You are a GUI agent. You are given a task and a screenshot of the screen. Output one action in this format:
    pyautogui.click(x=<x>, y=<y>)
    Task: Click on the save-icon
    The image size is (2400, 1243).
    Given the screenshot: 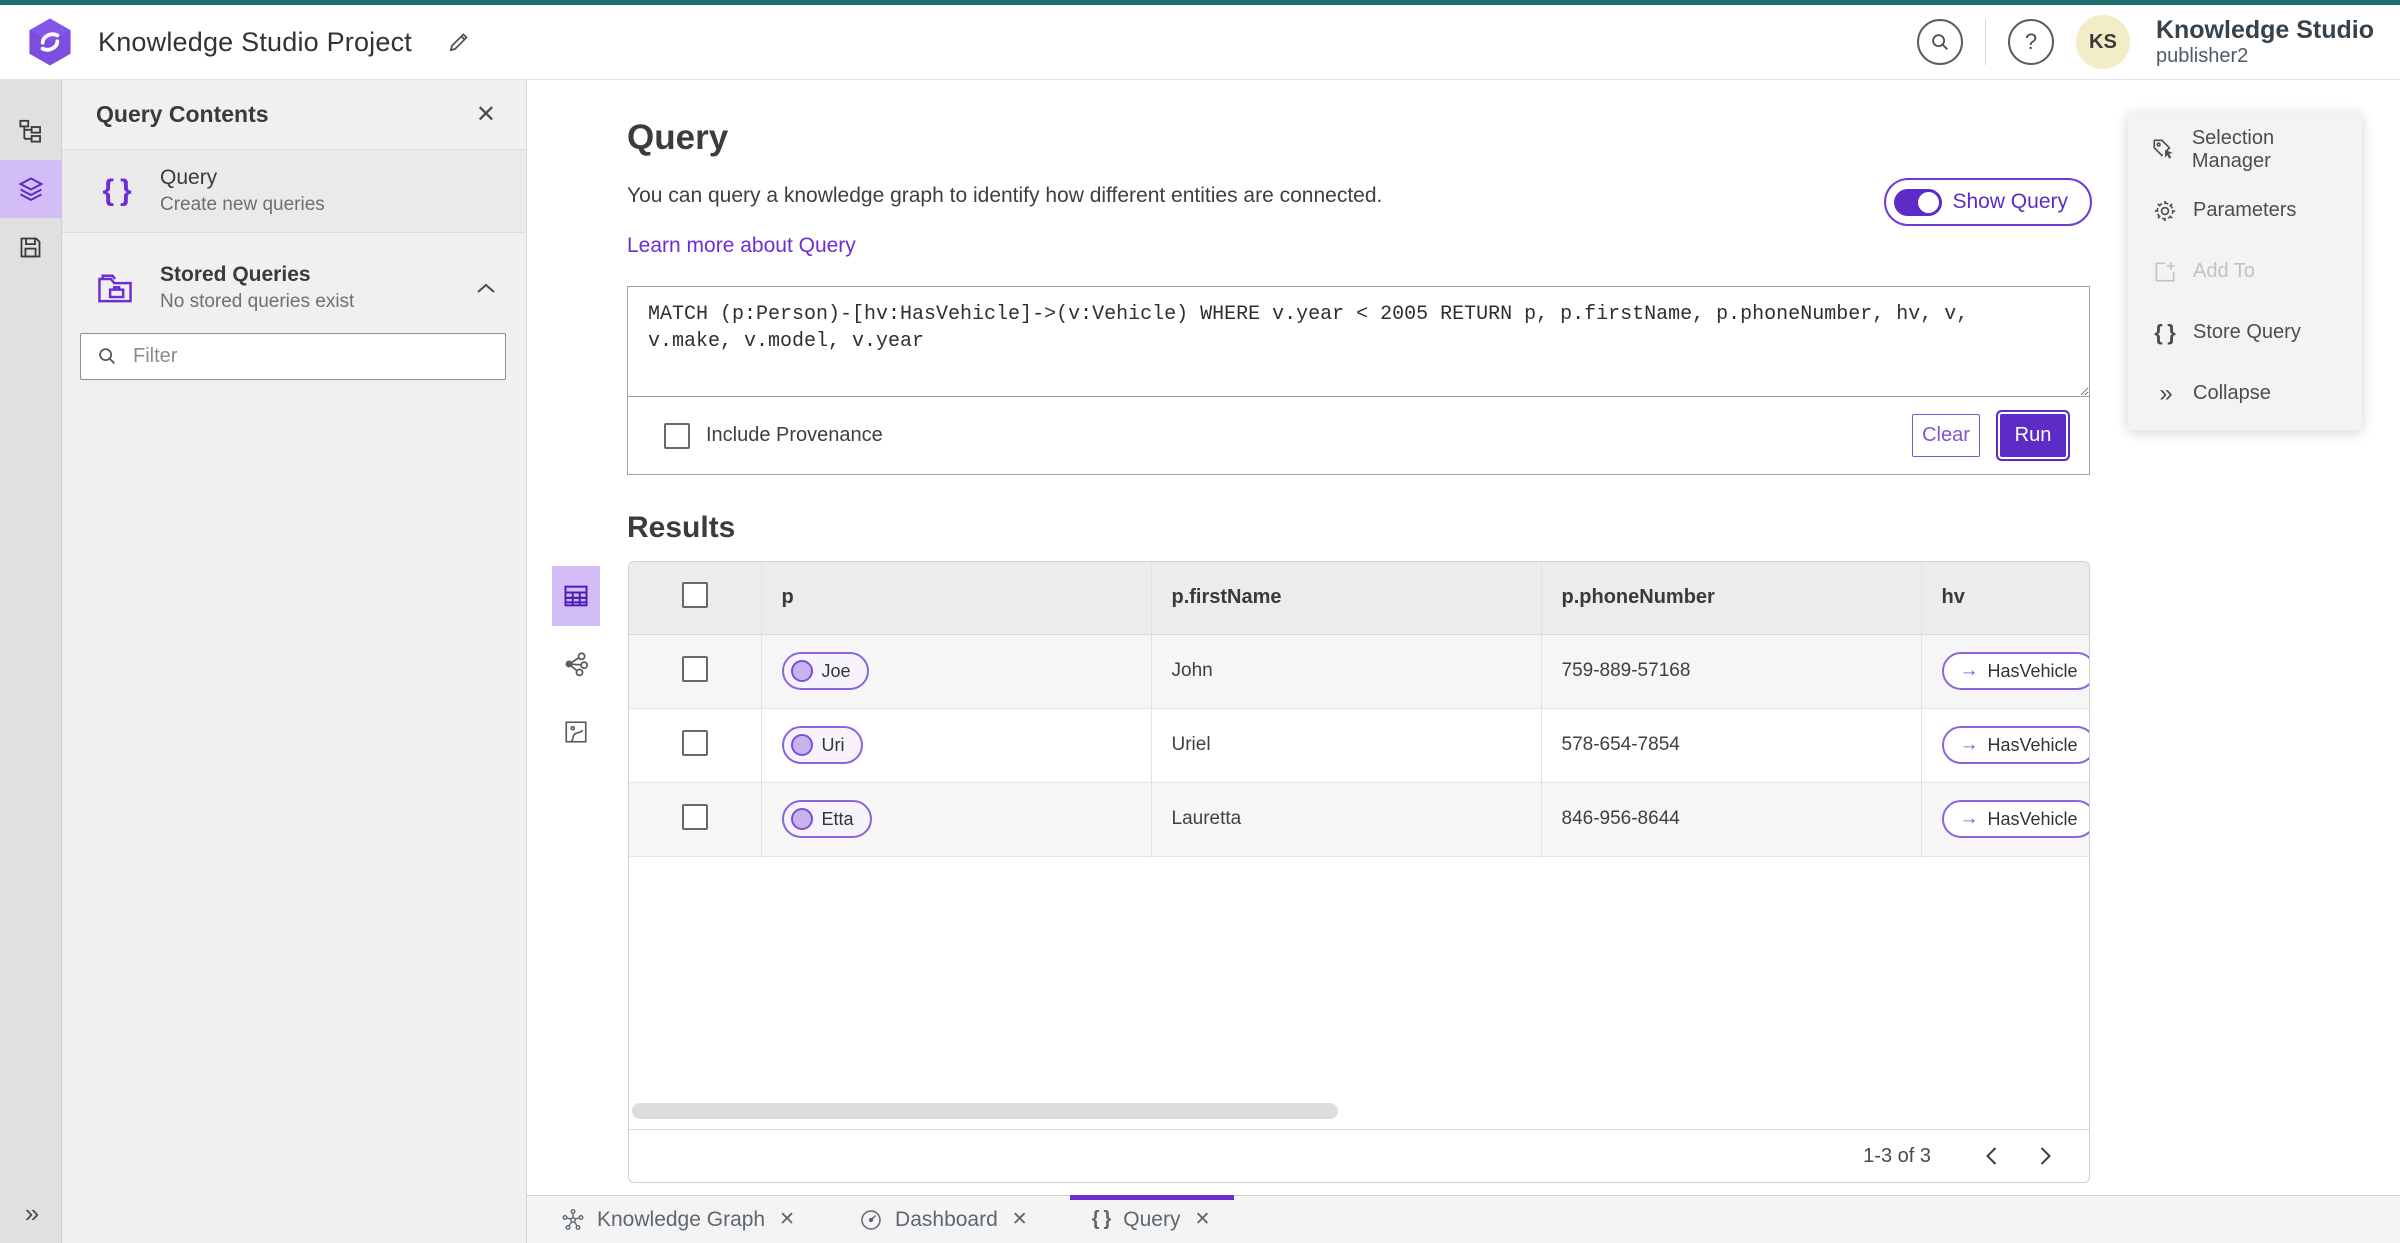 What is the action you would take?
    pyautogui.click(x=30, y=247)
    